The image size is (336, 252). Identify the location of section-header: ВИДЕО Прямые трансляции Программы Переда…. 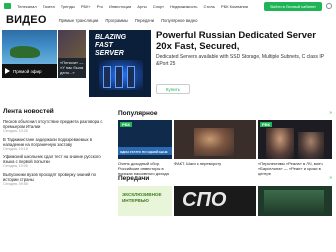
(168, 20).